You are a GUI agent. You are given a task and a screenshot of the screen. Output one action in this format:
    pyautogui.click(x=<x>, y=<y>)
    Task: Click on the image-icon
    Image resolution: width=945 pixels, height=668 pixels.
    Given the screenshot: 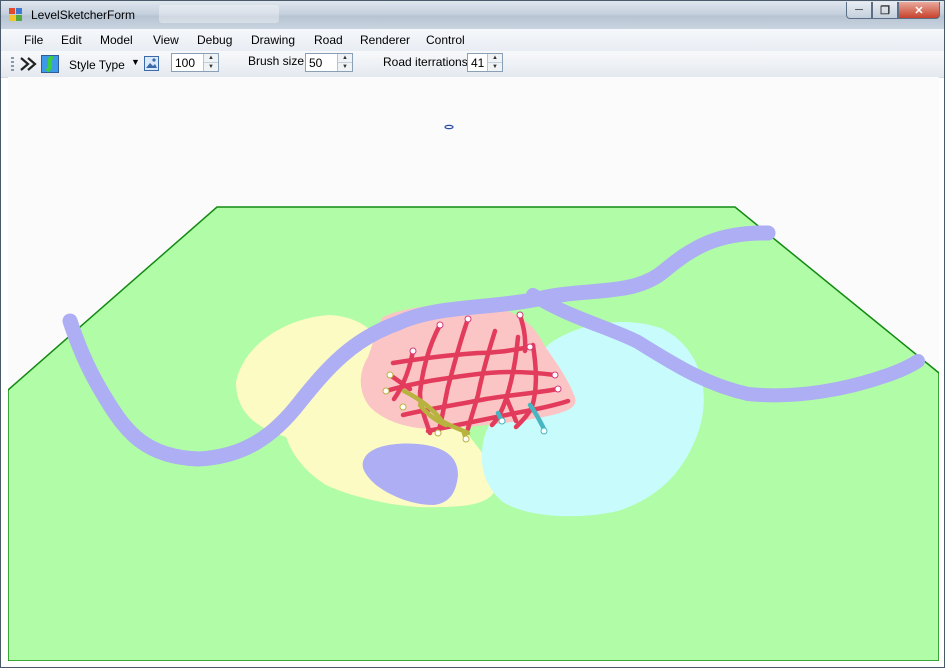 What is the action you would take?
    pyautogui.click(x=151, y=63)
    